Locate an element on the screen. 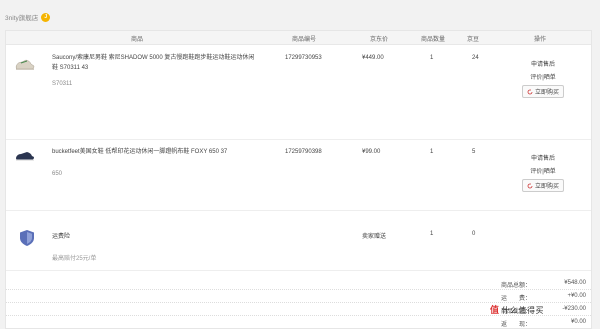 The width and height of the screenshot is (600, 329). product-beans: 5 is located at coordinates (474, 152).